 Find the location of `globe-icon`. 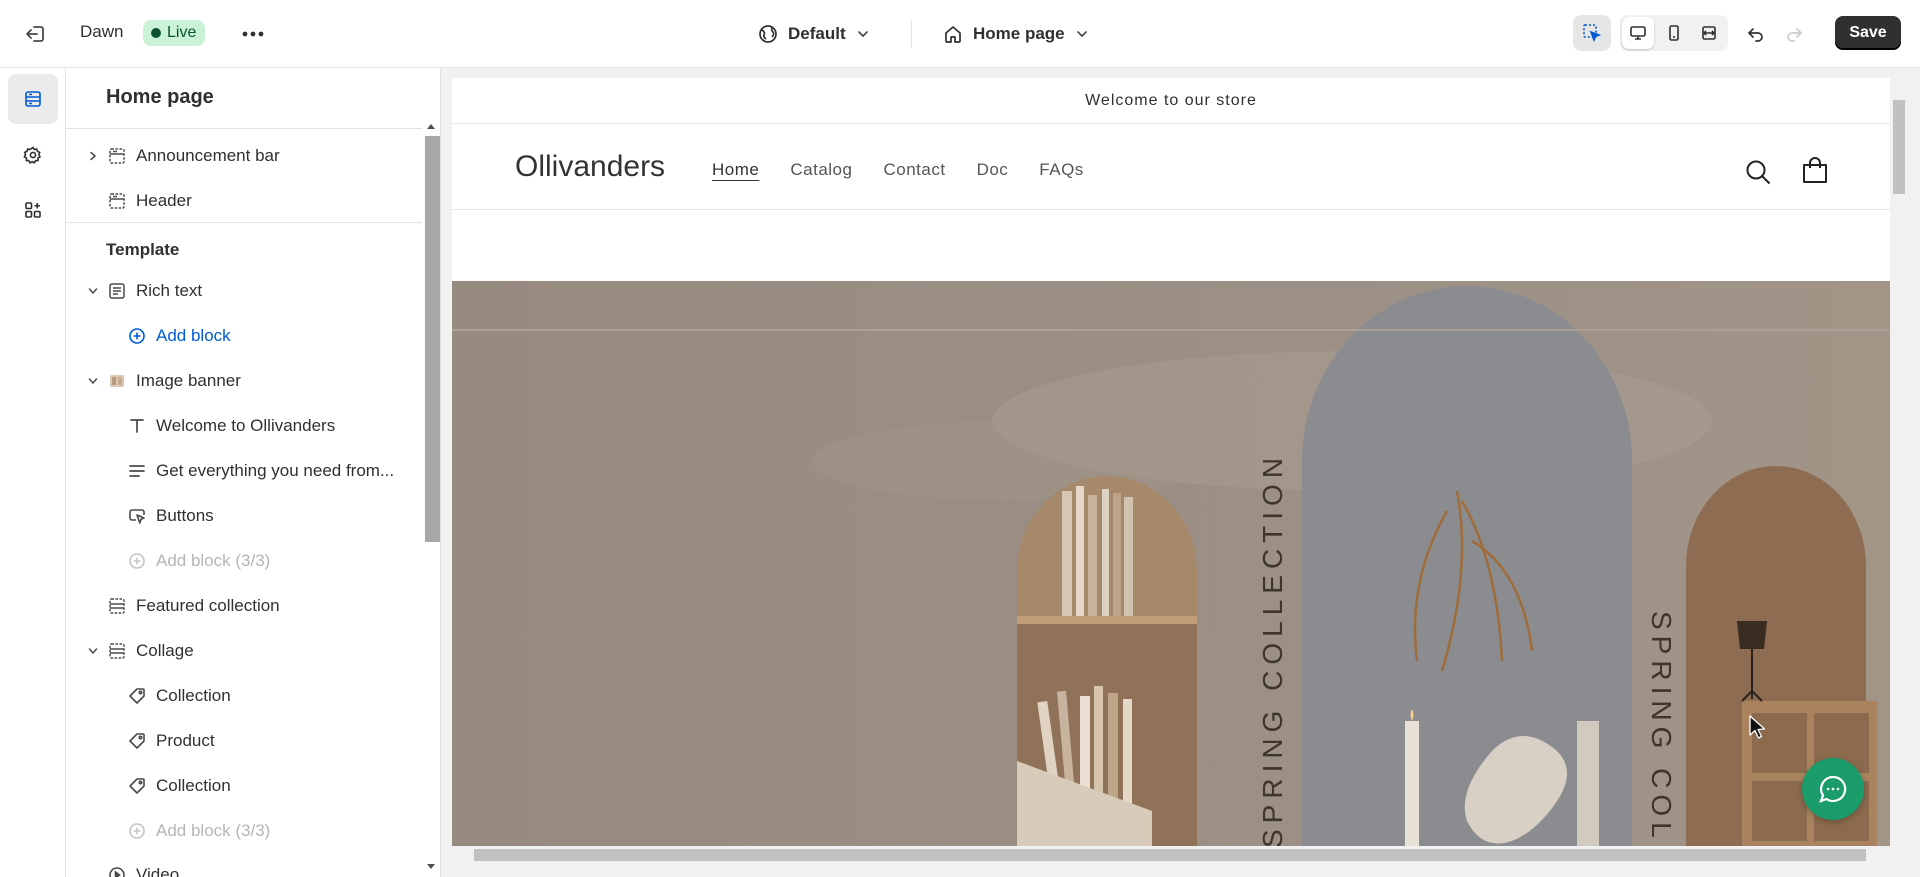

globe-icon is located at coordinates (768, 34).